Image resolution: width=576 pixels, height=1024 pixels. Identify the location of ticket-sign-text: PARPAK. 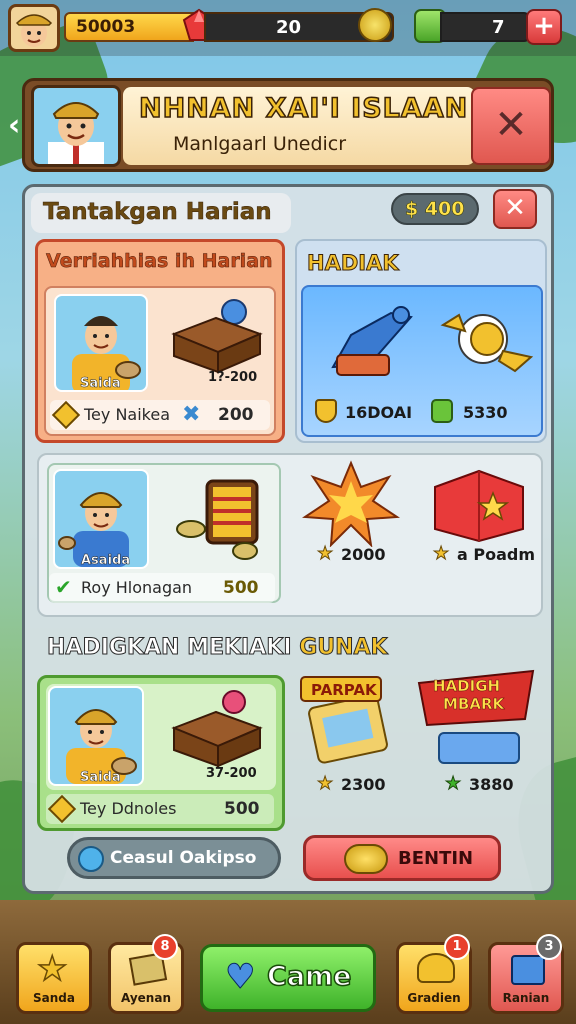
(344, 690).